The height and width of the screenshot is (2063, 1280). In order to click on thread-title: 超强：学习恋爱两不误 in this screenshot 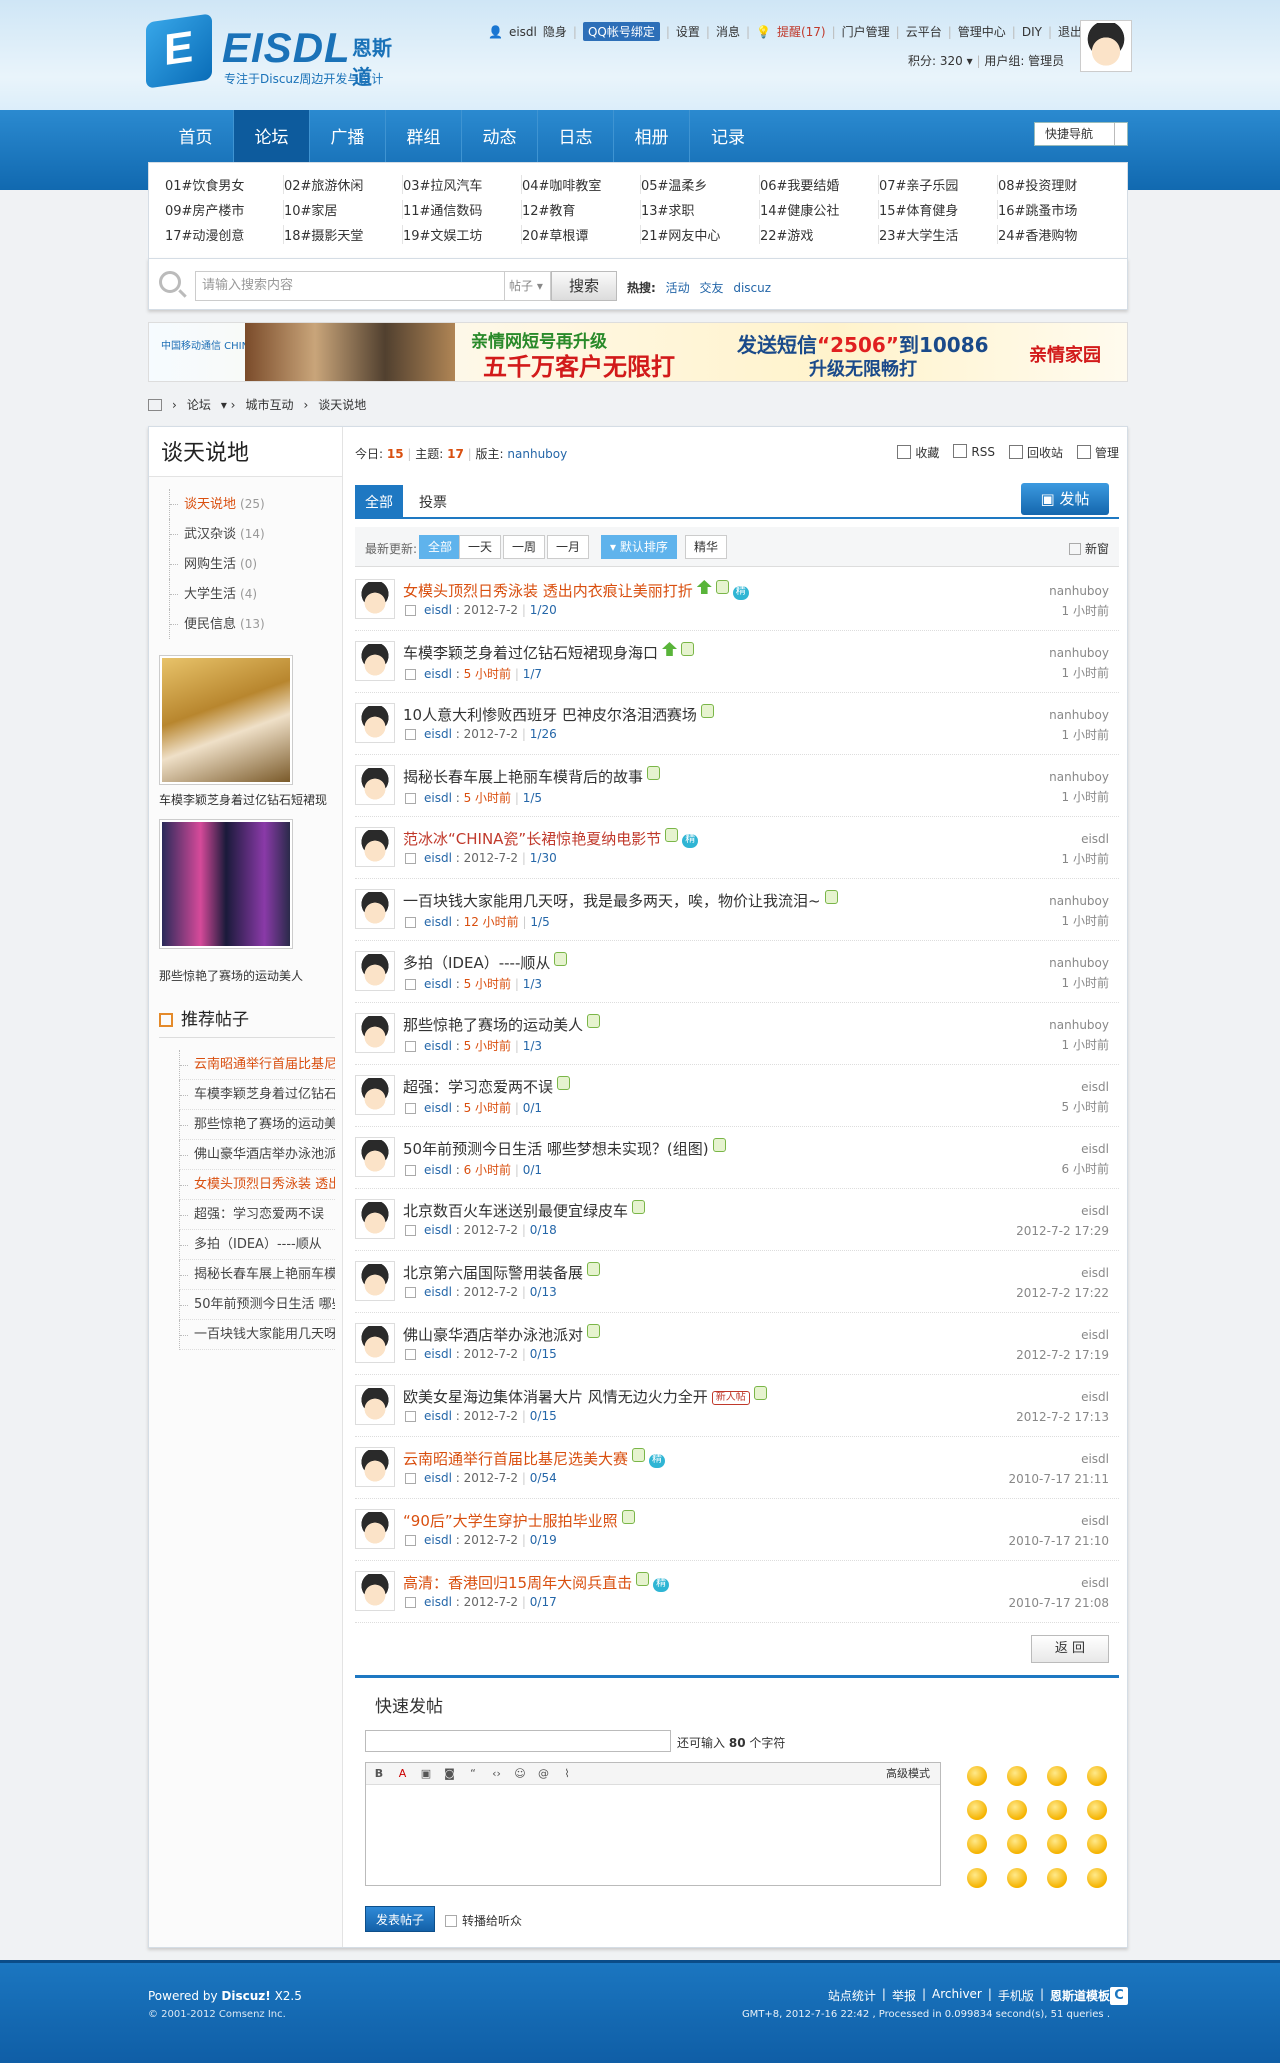, I will do `click(487, 1086)`.